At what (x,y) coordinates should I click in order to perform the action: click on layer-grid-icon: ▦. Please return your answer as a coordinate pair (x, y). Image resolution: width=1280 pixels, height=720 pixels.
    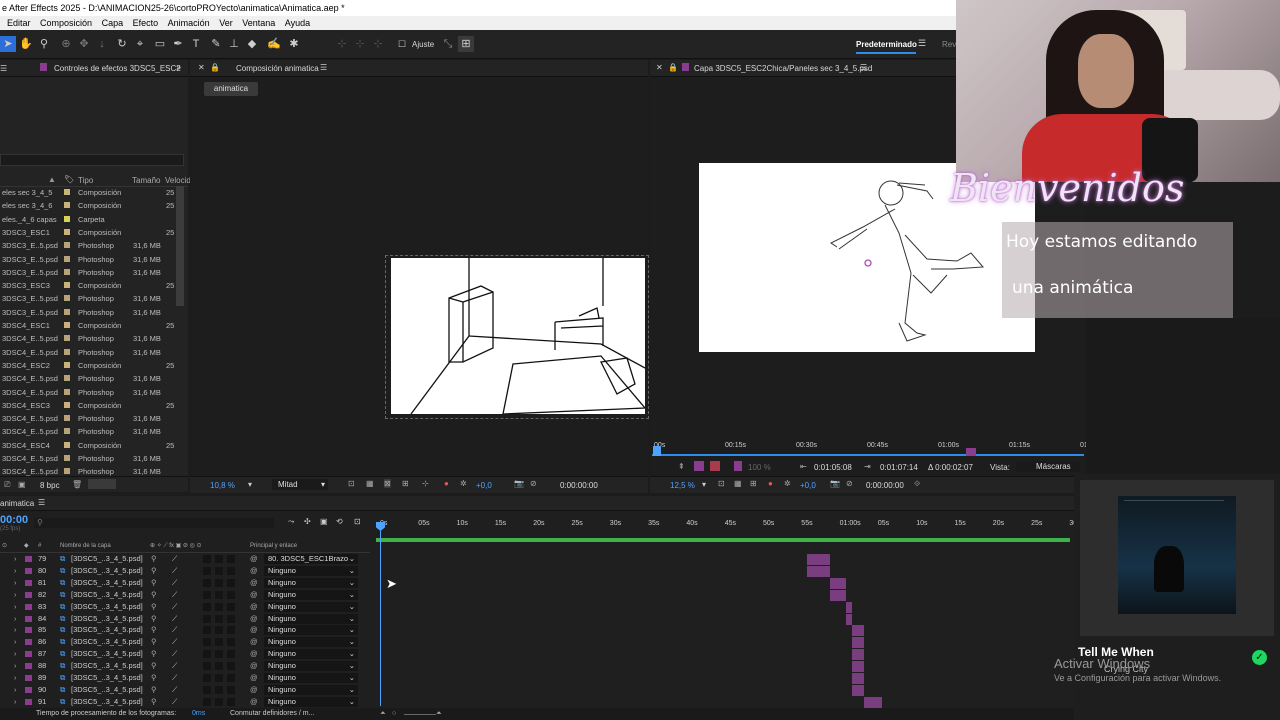
    Looking at the image, I should click on (738, 483).